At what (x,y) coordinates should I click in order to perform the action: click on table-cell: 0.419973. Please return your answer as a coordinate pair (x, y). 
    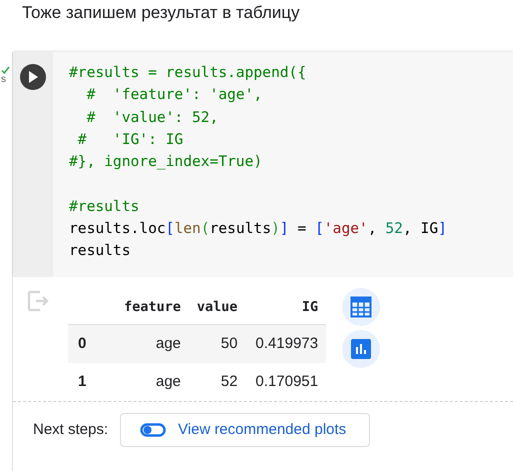
    Looking at the image, I should click on (286, 343).